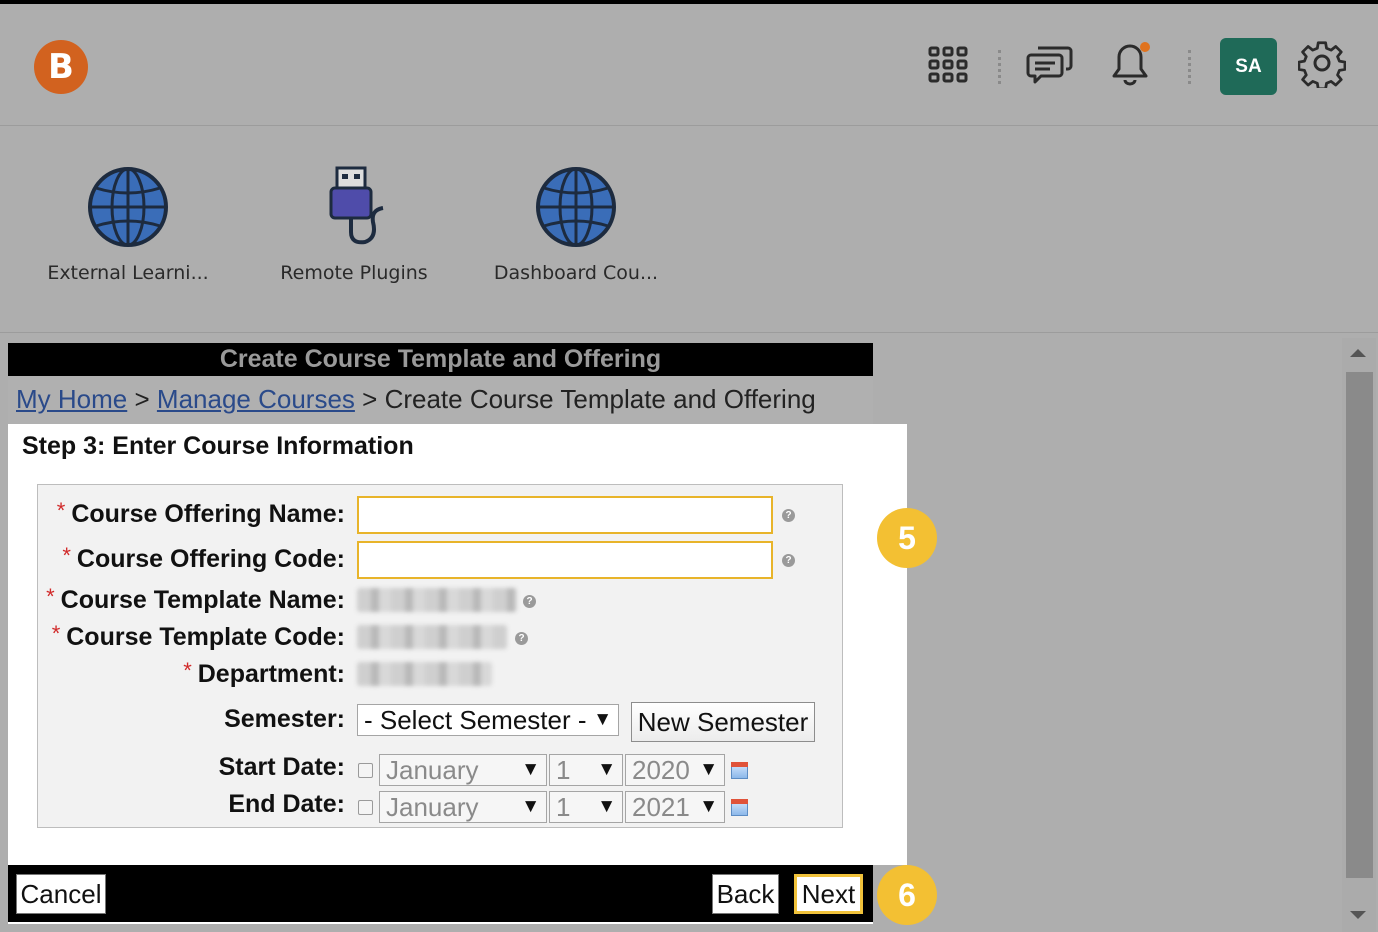 The width and height of the screenshot is (1378, 932). What do you see at coordinates (586, 770) in the screenshot?
I see `start-day-select: 1 ▼` at bounding box center [586, 770].